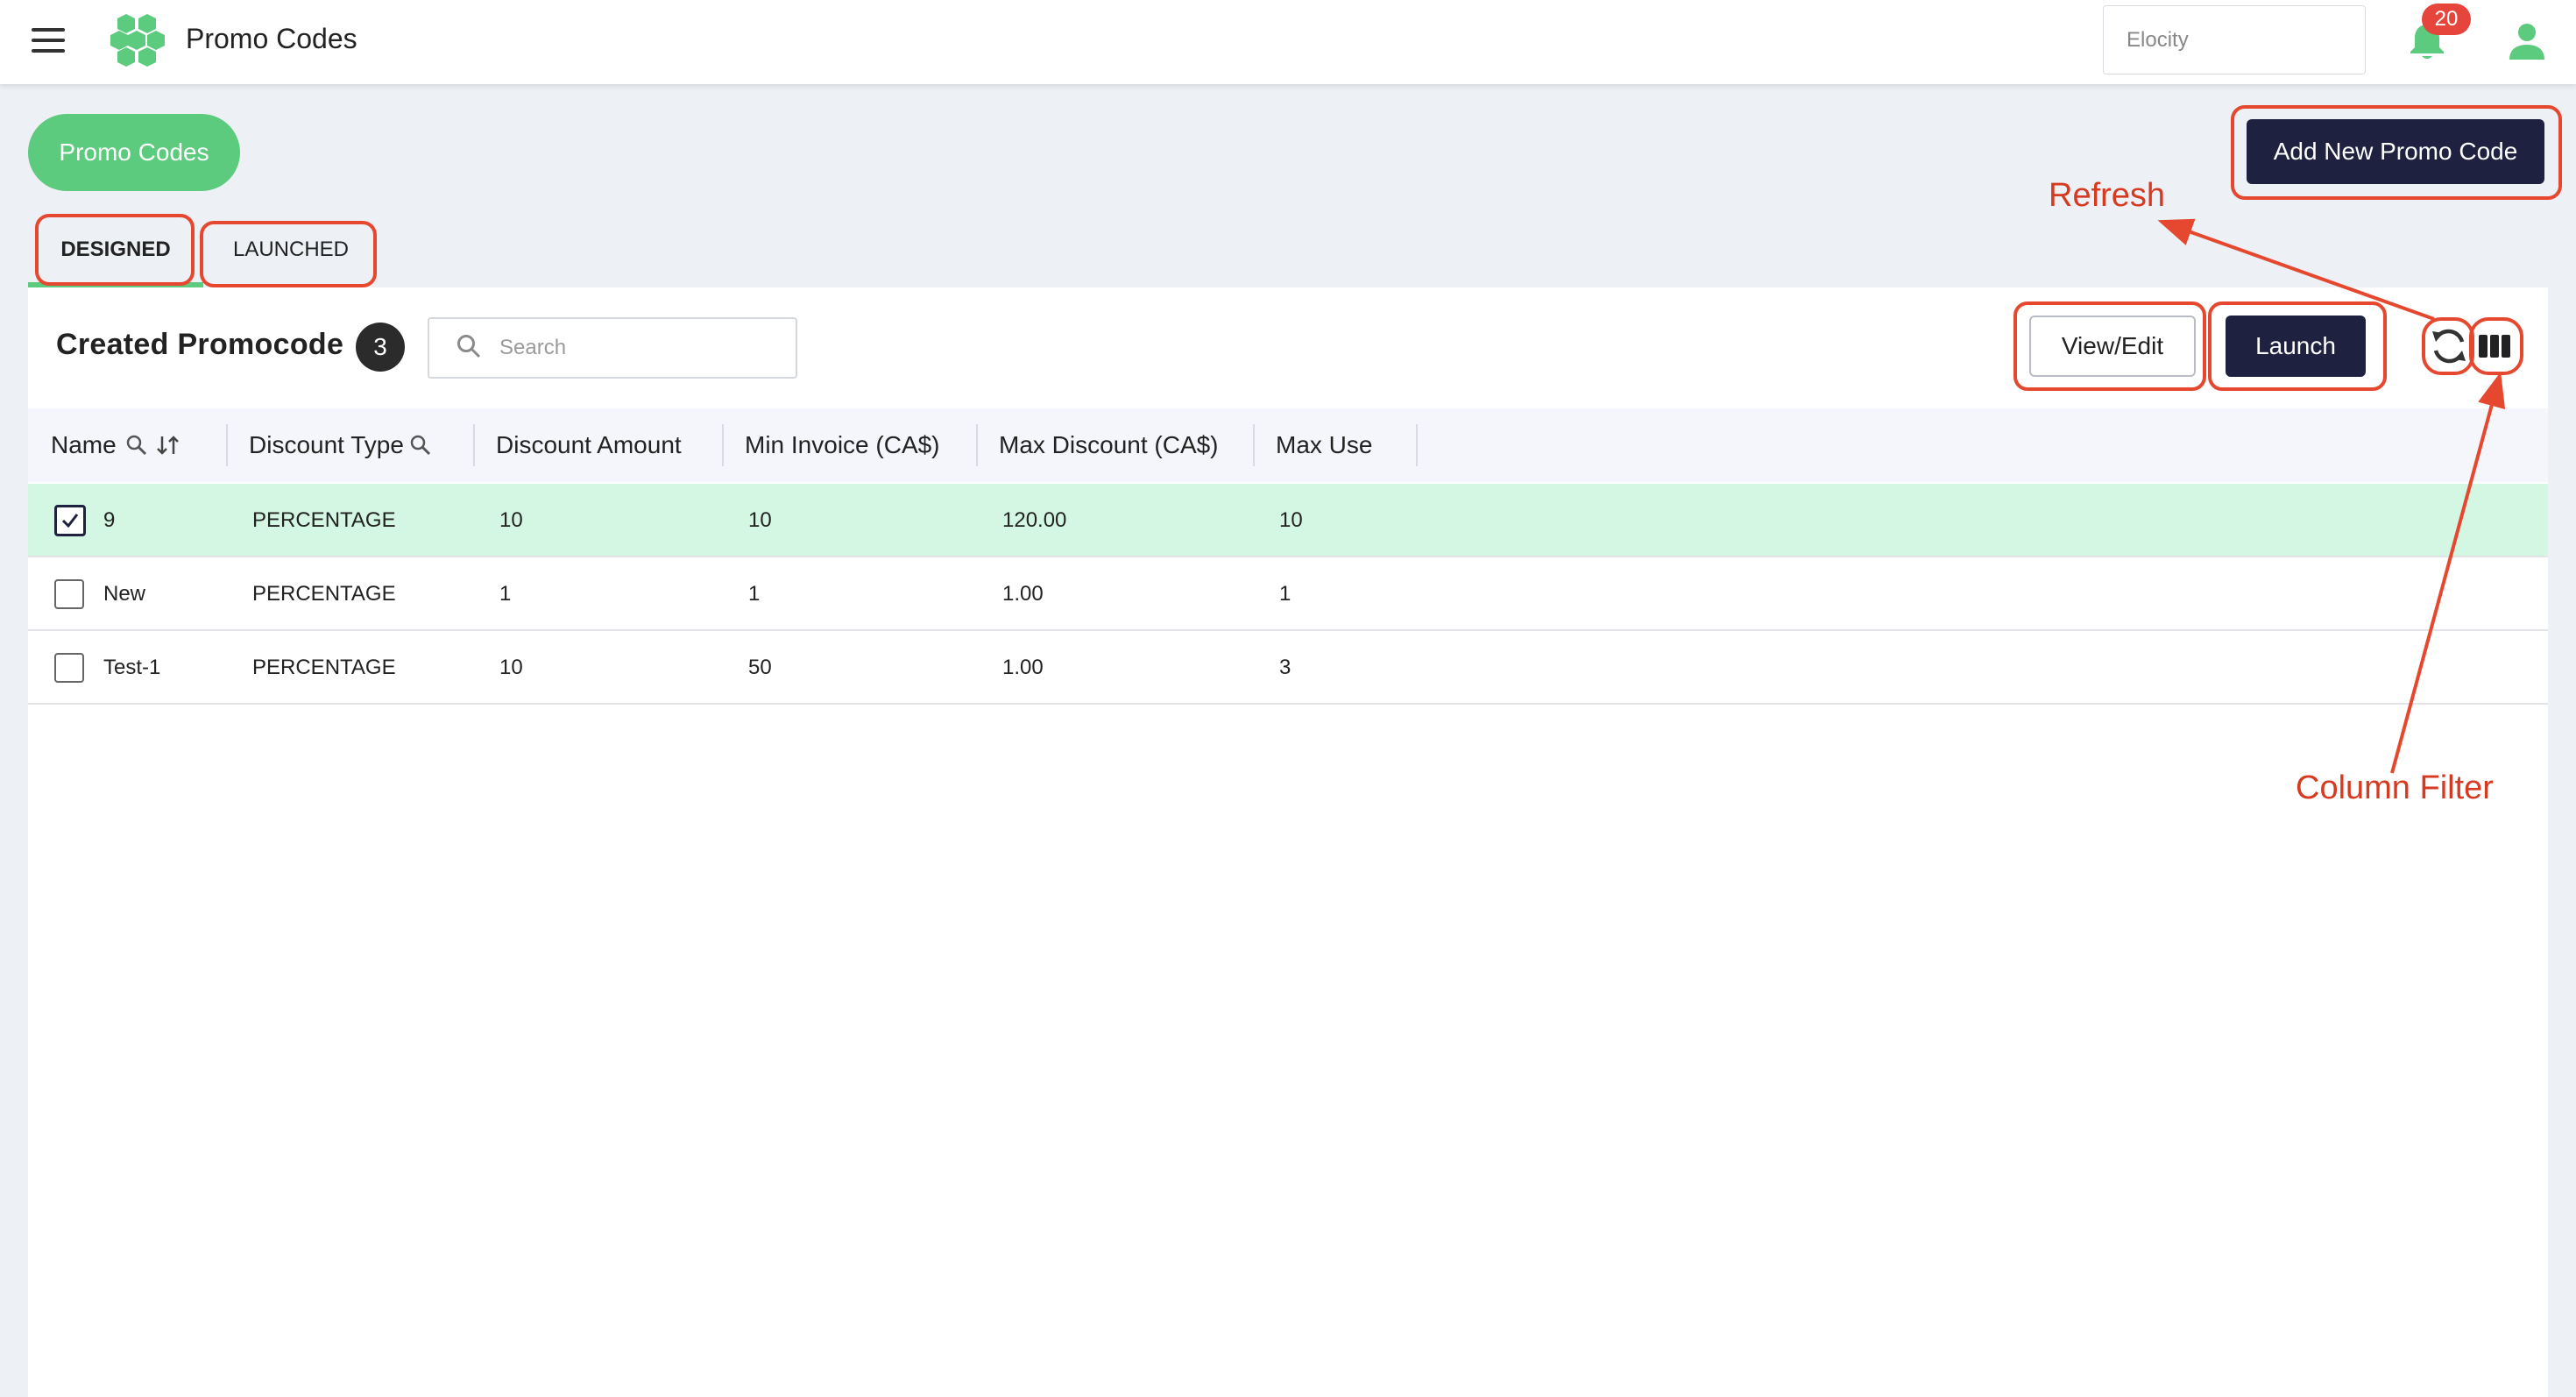 This screenshot has width=2576, height=1397. What do you see at coordinates (2395, 787) in the screenshot?
I see `annotation-label-column-filter: Column Filter` at bounding box center [2395, 787].